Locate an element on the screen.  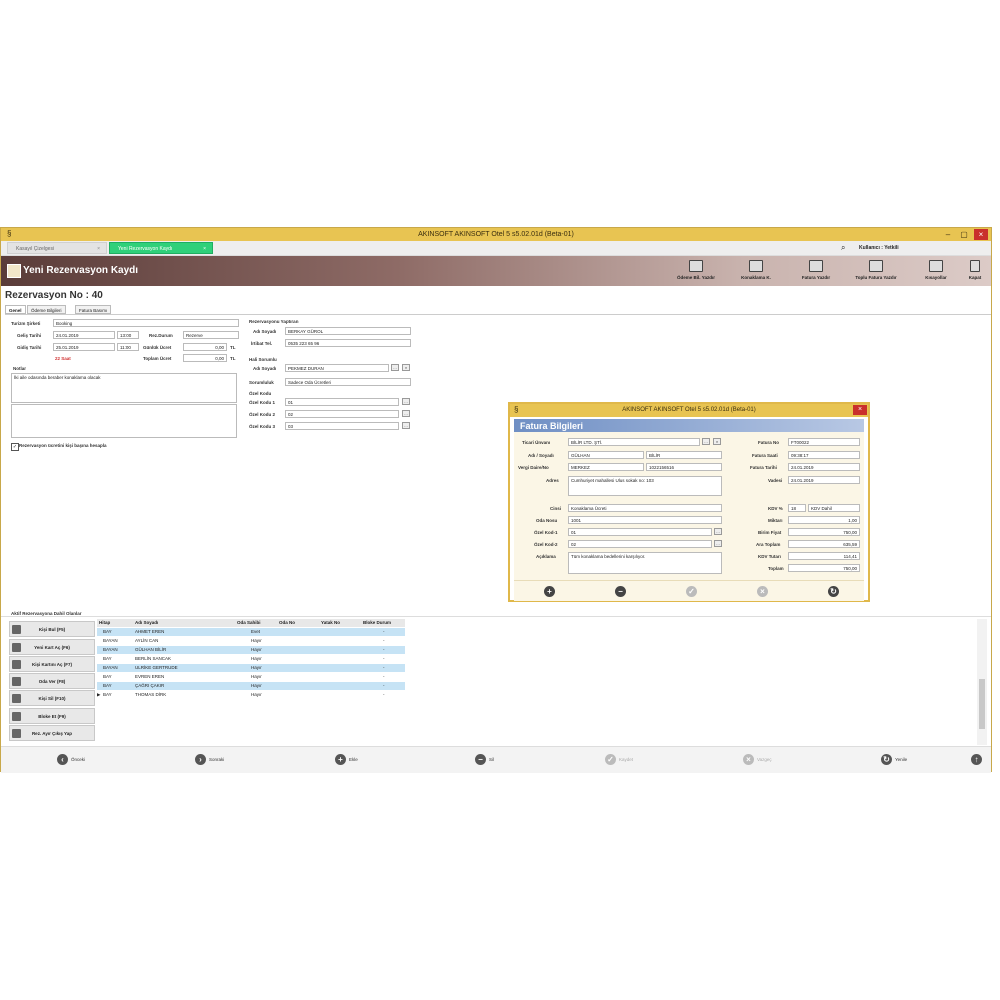
sorumluluk-select: Sadece Oda Ücretleri is located at coordinates (348, 382).